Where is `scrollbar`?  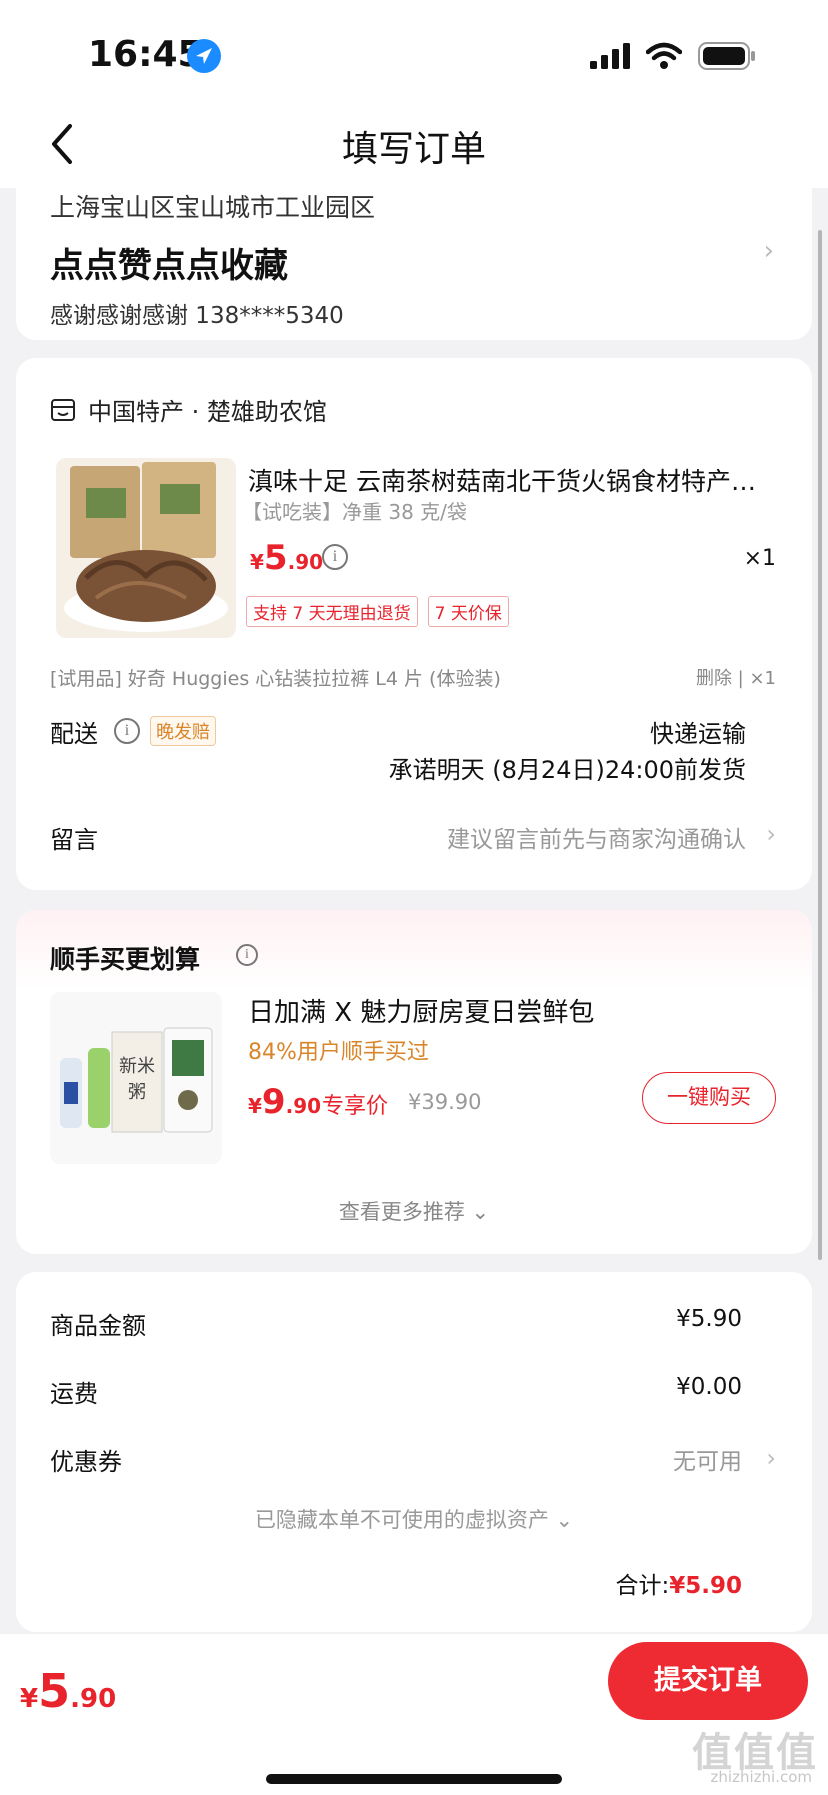
scrollbar is located at coordinates (820, 745).